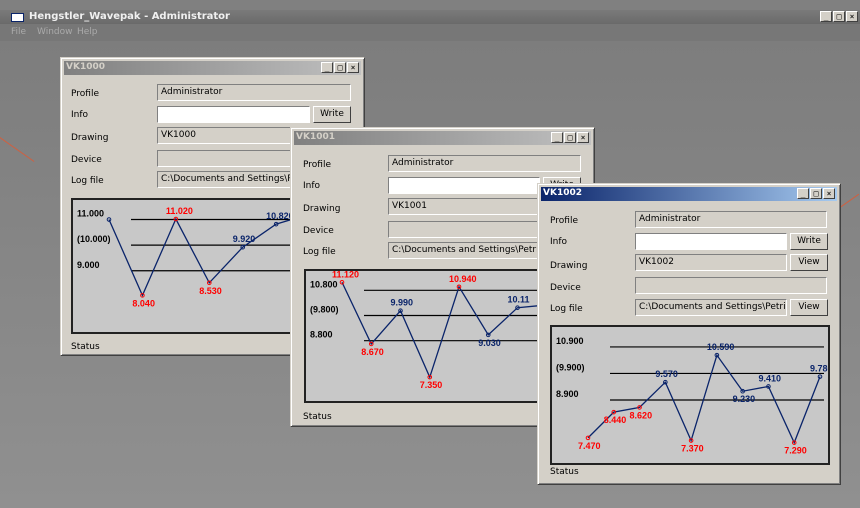 The height and width of the screenshot is (508, 860). I want to click on limit-label: 10.800, so click(324, 284).